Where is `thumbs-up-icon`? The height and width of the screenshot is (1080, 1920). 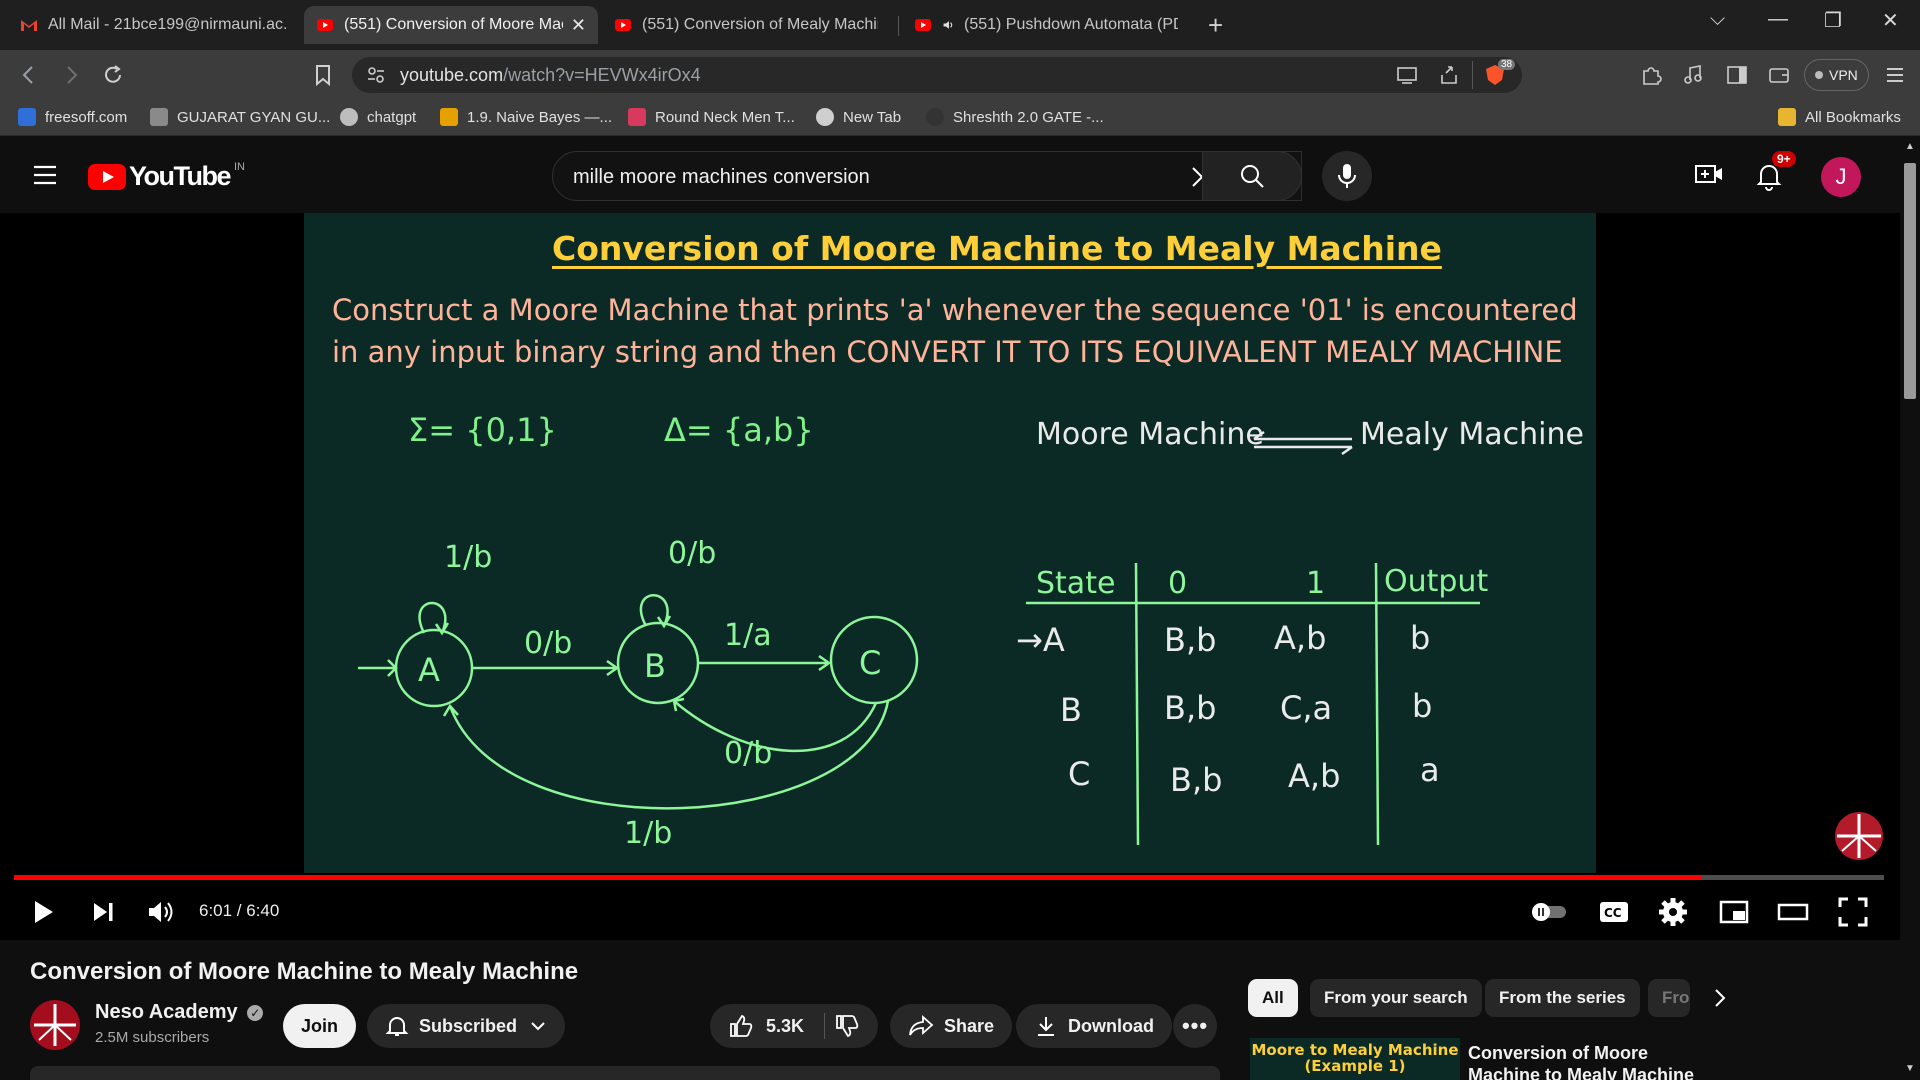 thumbs-up-icon is located at coordinates (741, 1025).